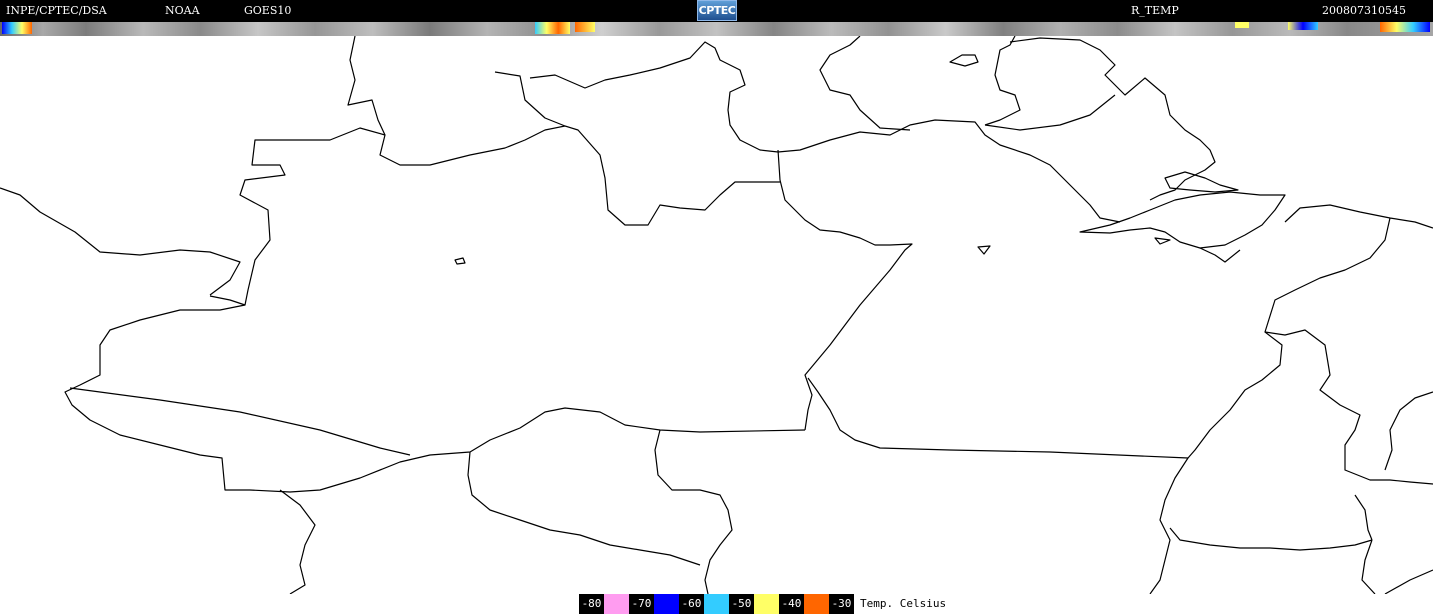  I want to click on satellite-image-strip, so click(716, 29).